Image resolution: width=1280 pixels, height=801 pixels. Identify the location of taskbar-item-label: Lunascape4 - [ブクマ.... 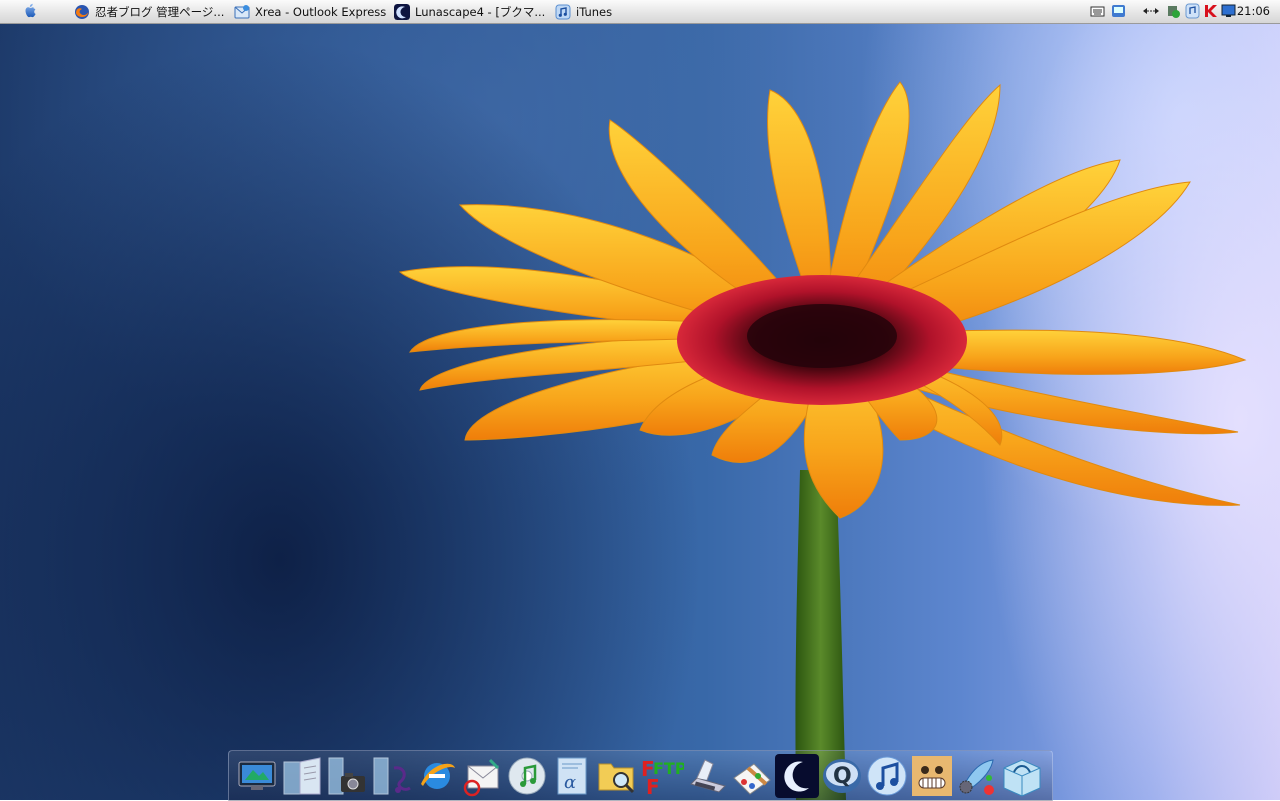
(480, 11).